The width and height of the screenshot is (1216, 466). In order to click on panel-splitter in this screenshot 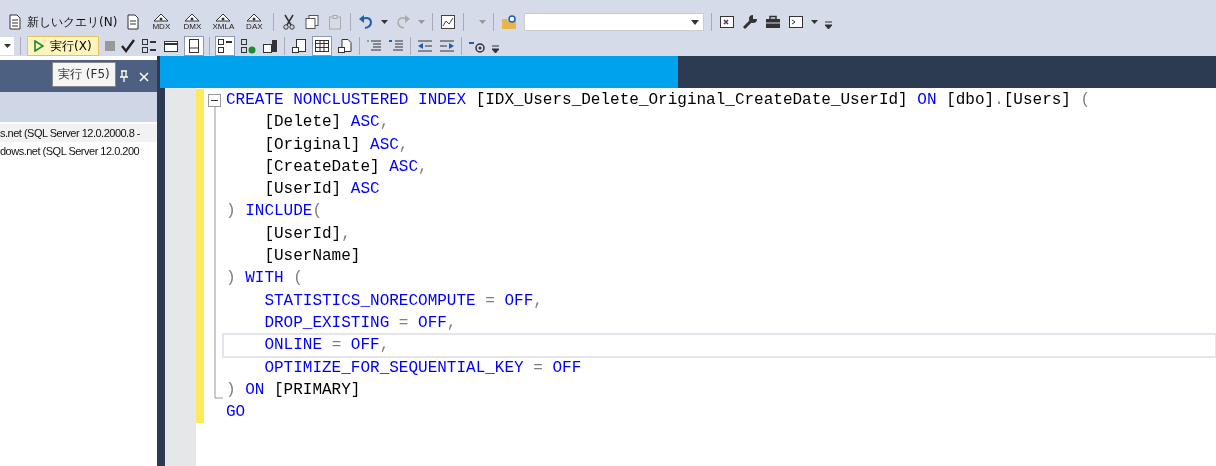, I will do `click(161, 261)`.